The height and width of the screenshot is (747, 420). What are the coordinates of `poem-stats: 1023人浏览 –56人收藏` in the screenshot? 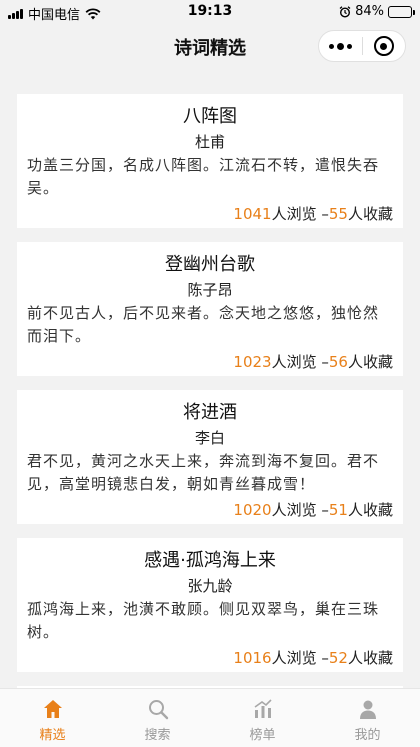 It's located at (210, 362).